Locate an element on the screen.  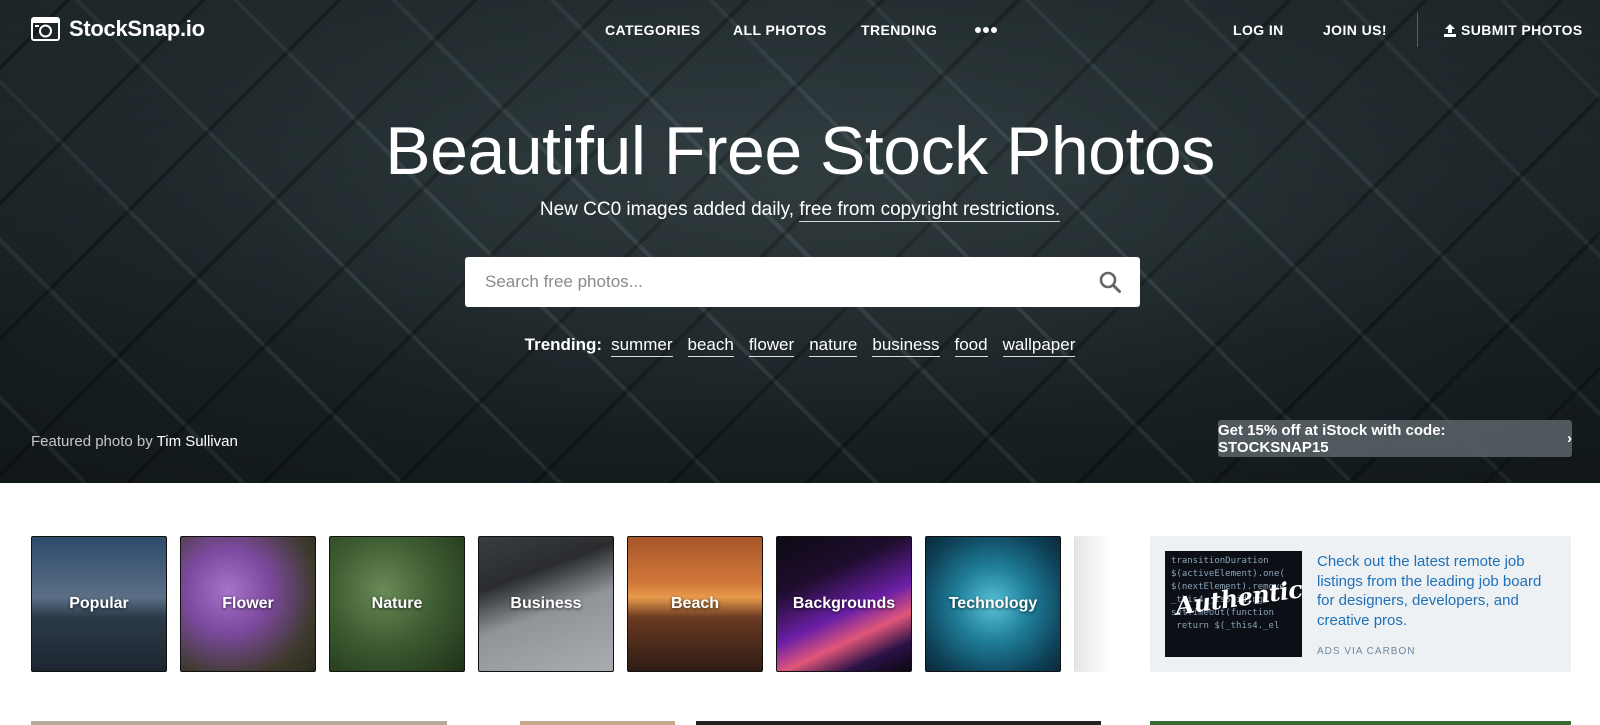
photo-credit: Featured photo by Tim Sullivan is located at coordinates (134, 441).